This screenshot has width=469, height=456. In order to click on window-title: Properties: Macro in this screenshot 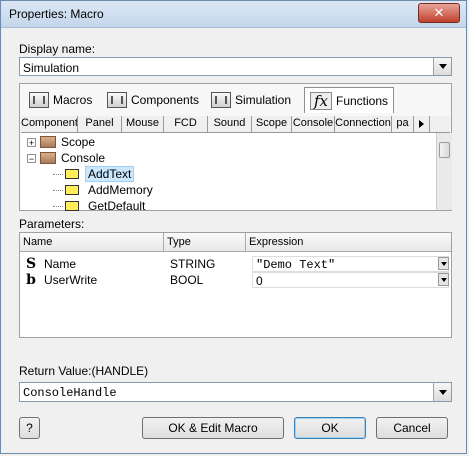, I will do `click(56, 14)`.